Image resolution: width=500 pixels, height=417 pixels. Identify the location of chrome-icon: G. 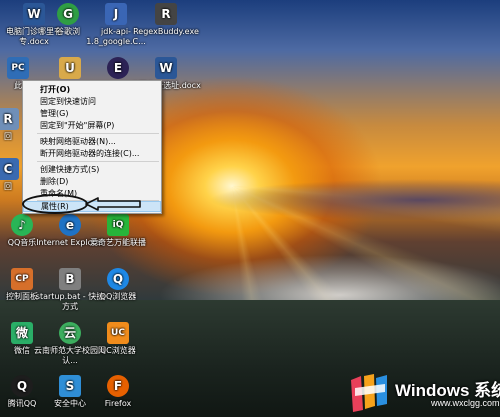
(68, 14).